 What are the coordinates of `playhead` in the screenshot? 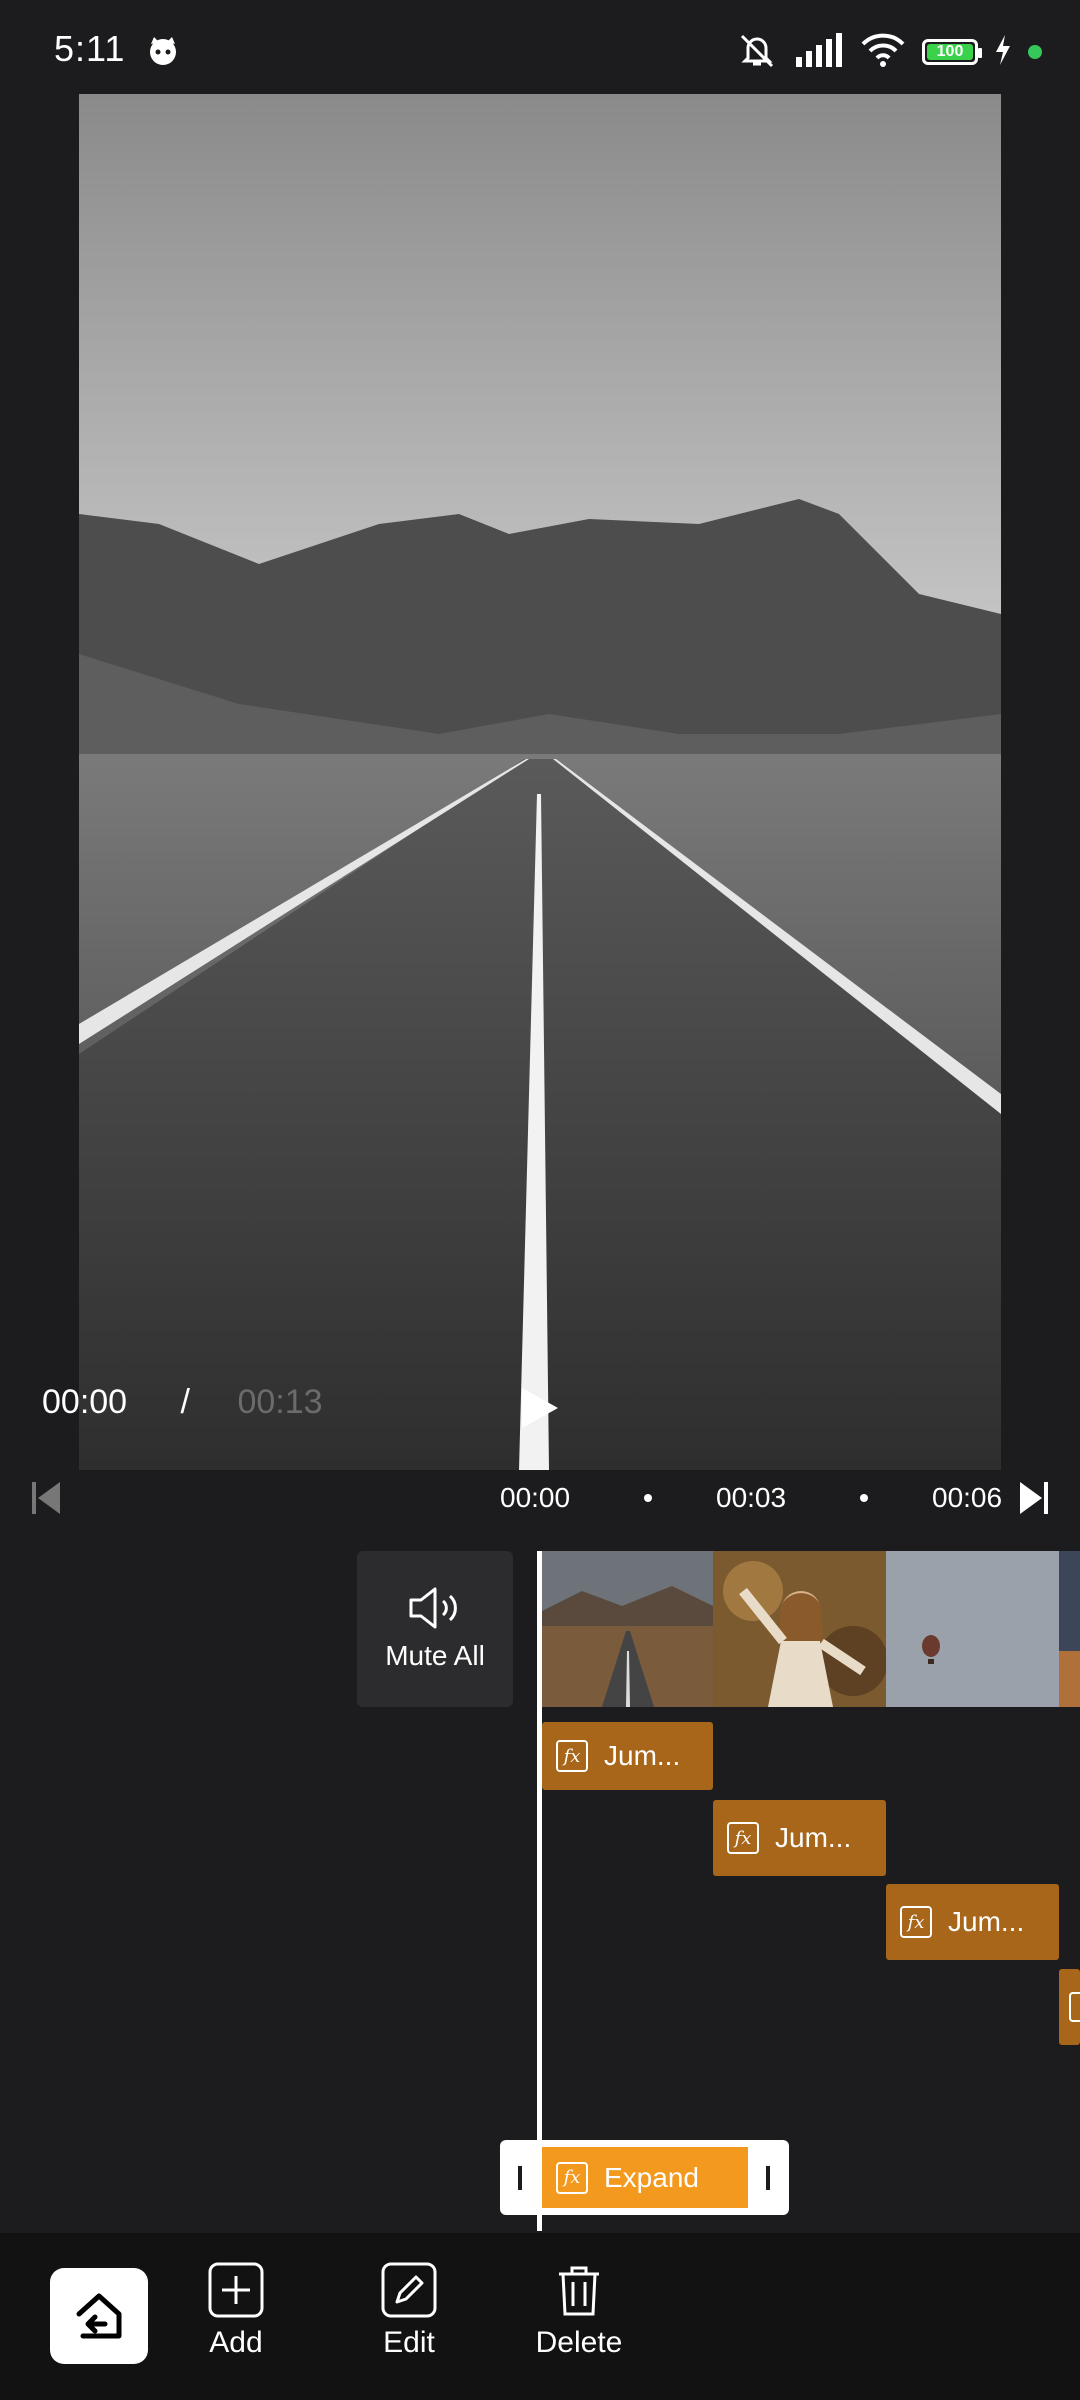 It's located at (539, 1891).